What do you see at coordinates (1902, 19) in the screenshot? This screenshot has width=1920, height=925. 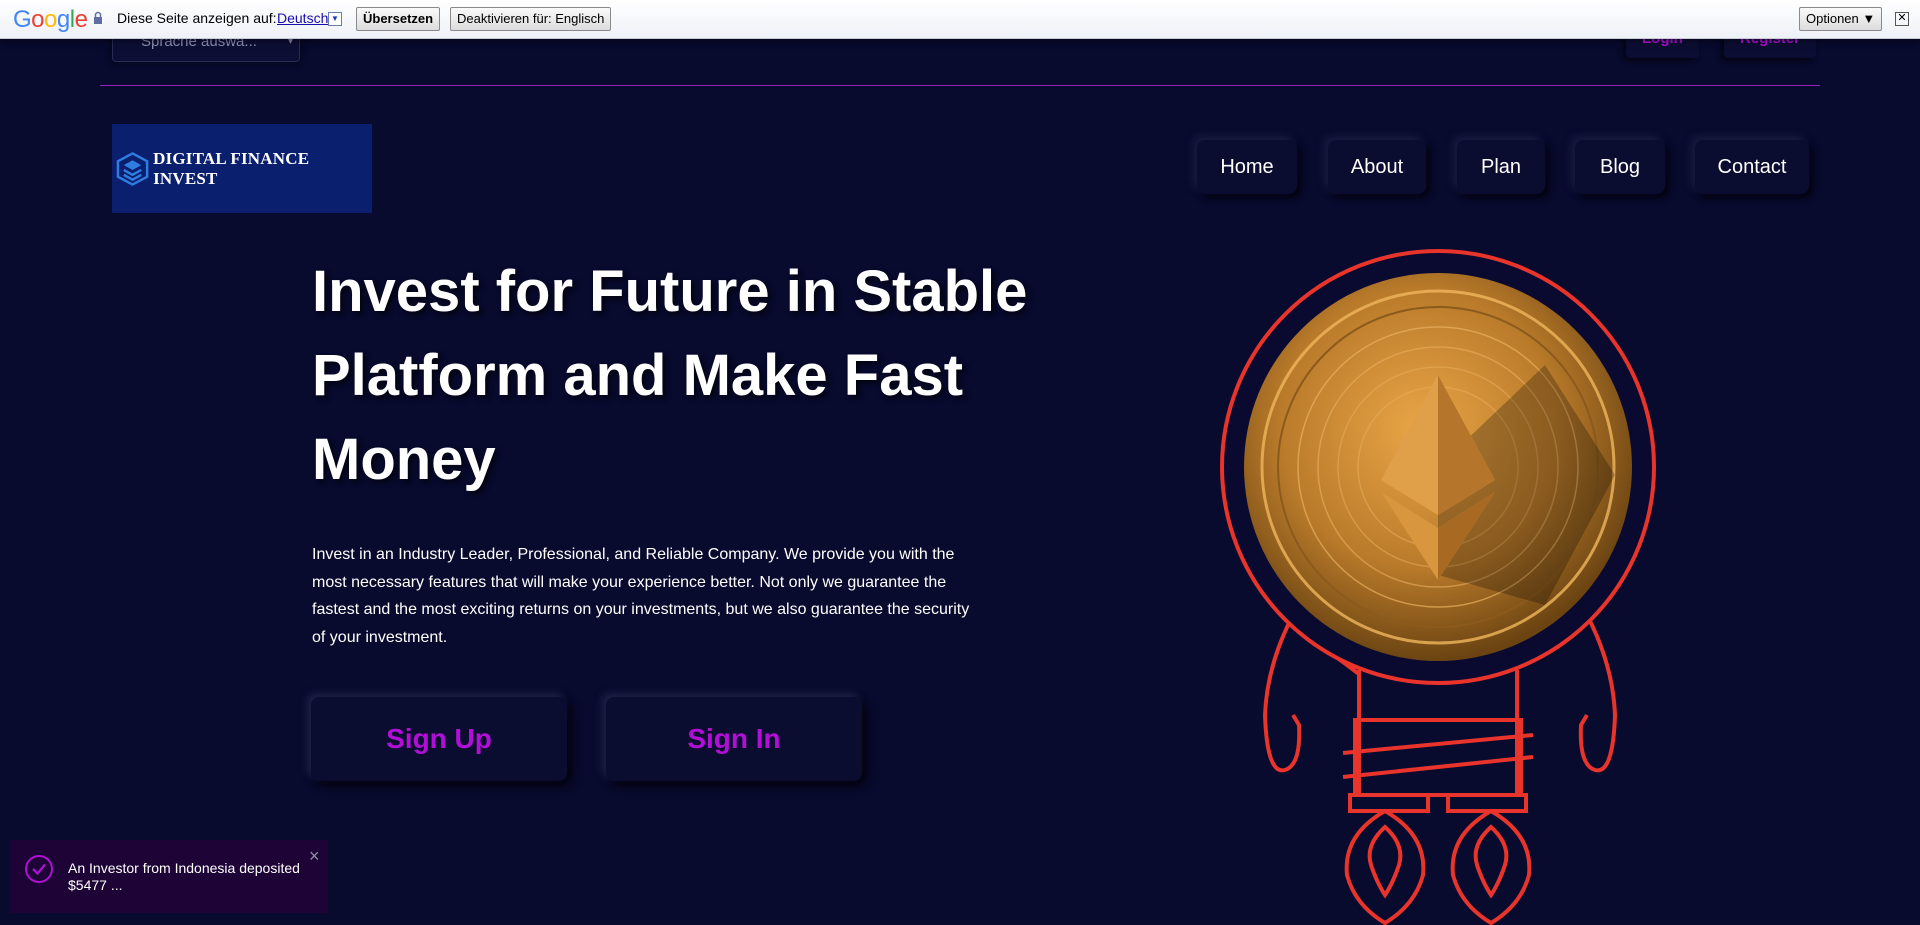 I see `close-icon: ✕` at bounding box center [1902, 19].